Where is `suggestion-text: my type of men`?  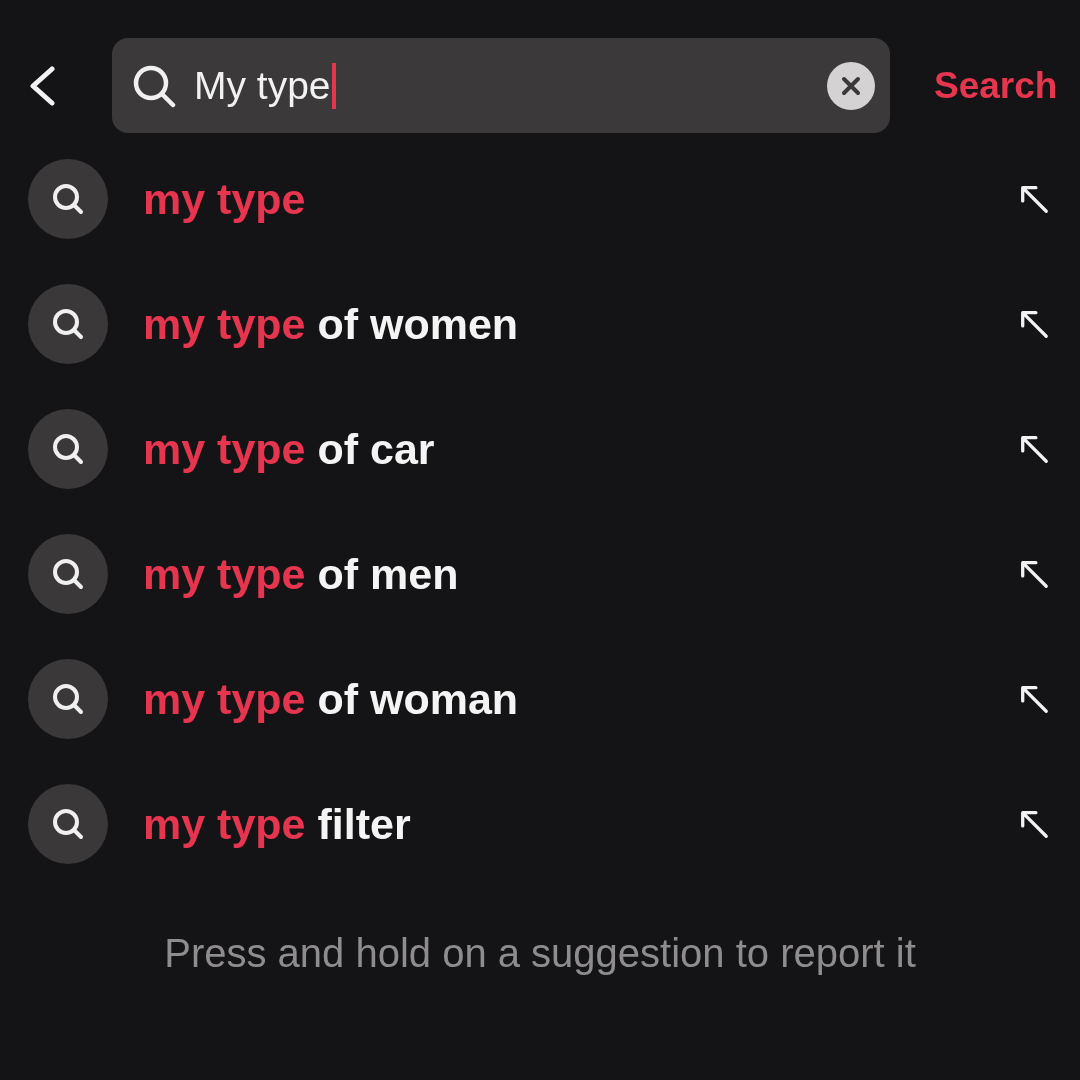
suggestion-text: my type of men is located at coordinates (301, 573).